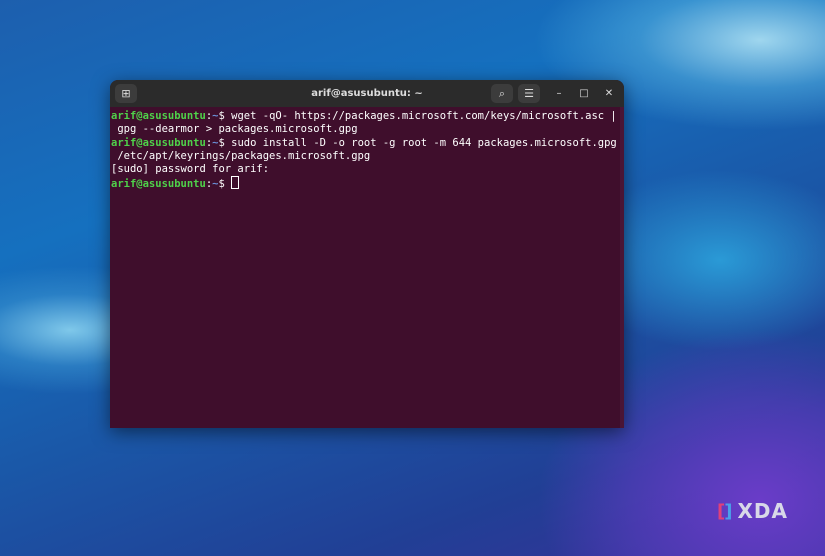  I want to click on maximize-button: □, so click(584, 93).